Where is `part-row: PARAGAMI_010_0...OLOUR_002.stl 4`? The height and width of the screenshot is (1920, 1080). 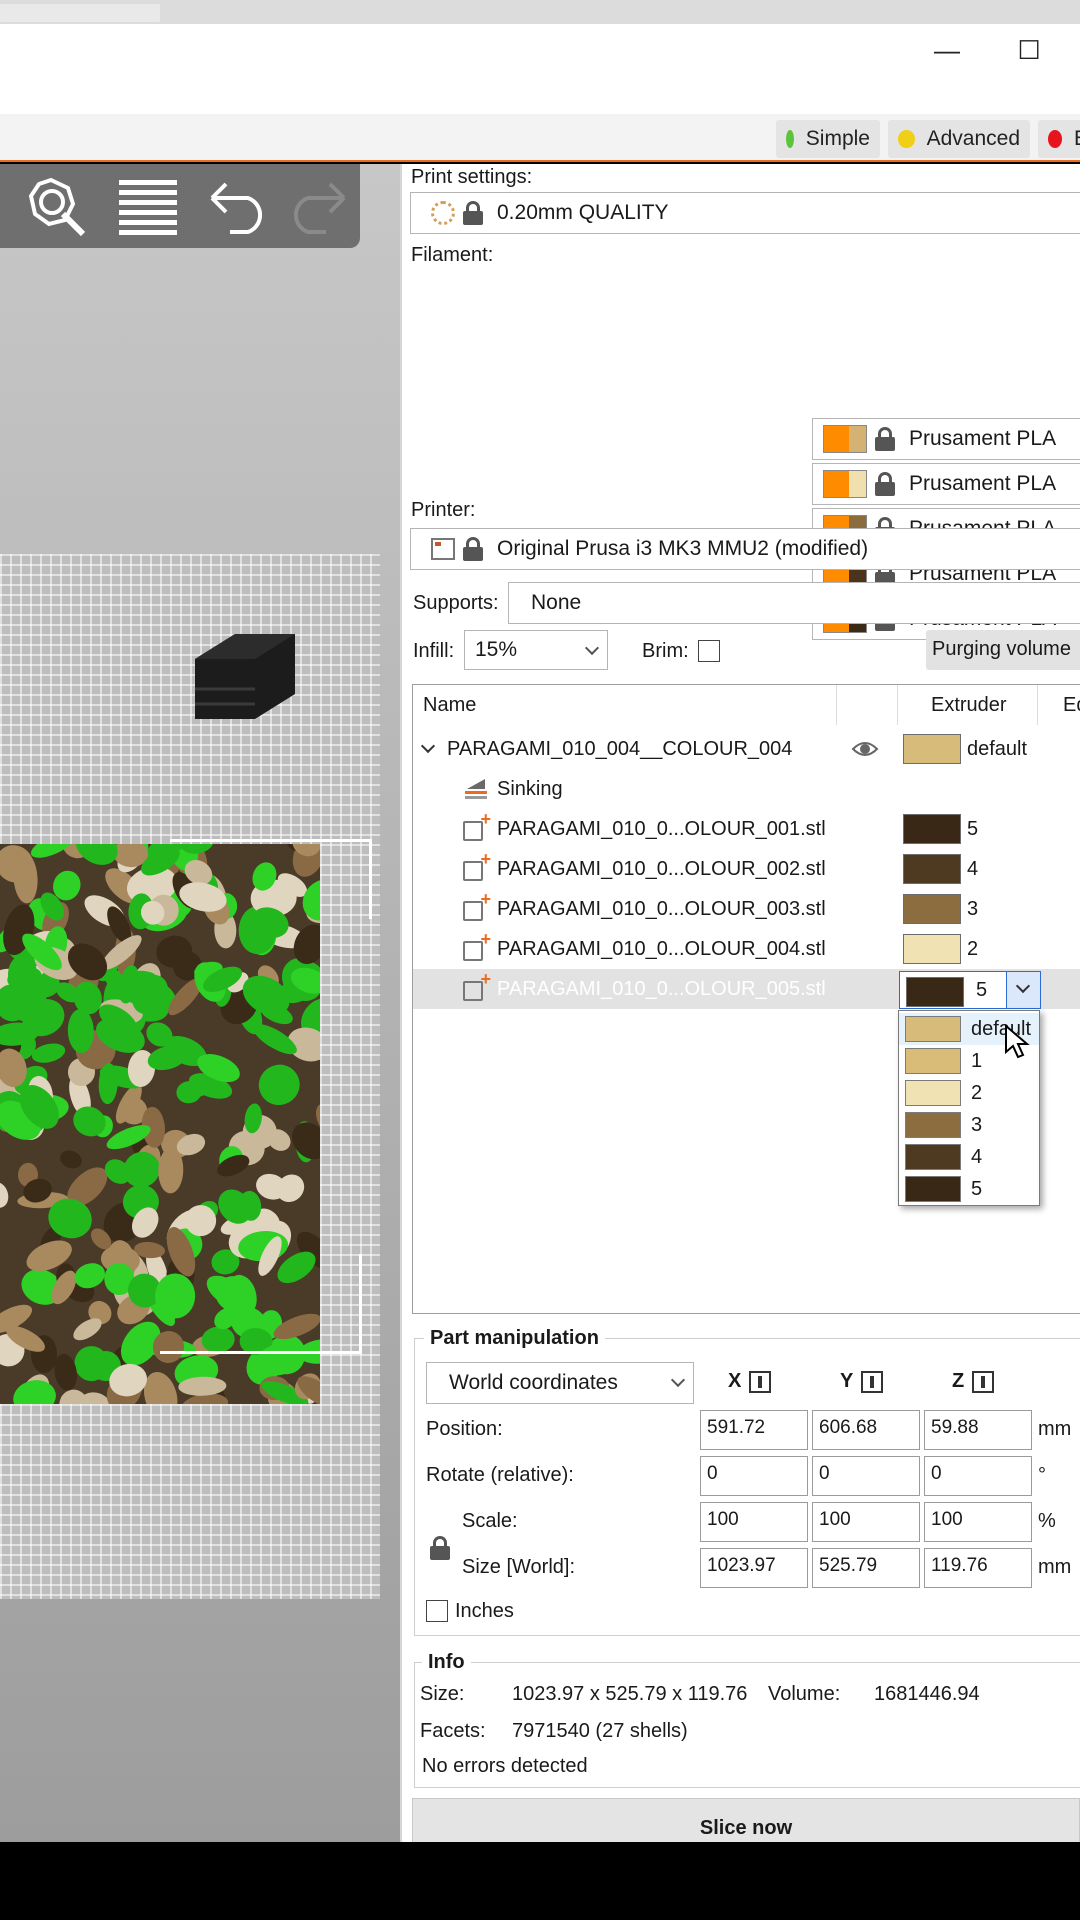
part-row: PARAGAMI_010_0...OLOUR_002.stl 4 is located at coordinates (746, 869).